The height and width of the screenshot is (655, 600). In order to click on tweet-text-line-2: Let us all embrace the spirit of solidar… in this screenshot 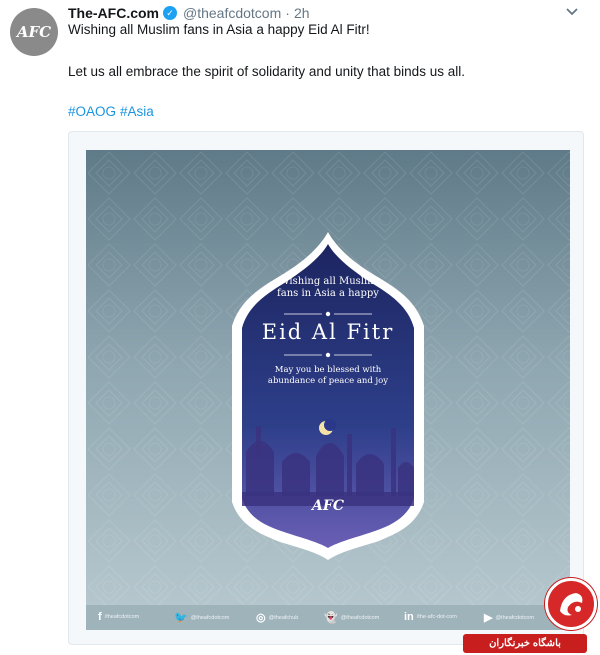, I will do `click(266, 71)`.